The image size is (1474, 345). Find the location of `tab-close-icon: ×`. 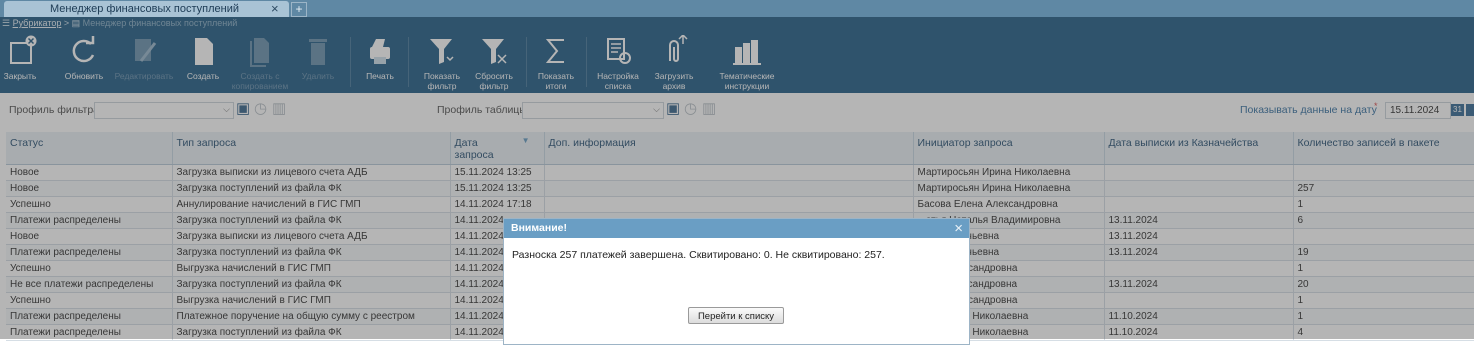

tab-close-icon: × is located at coordinates (275, 8).